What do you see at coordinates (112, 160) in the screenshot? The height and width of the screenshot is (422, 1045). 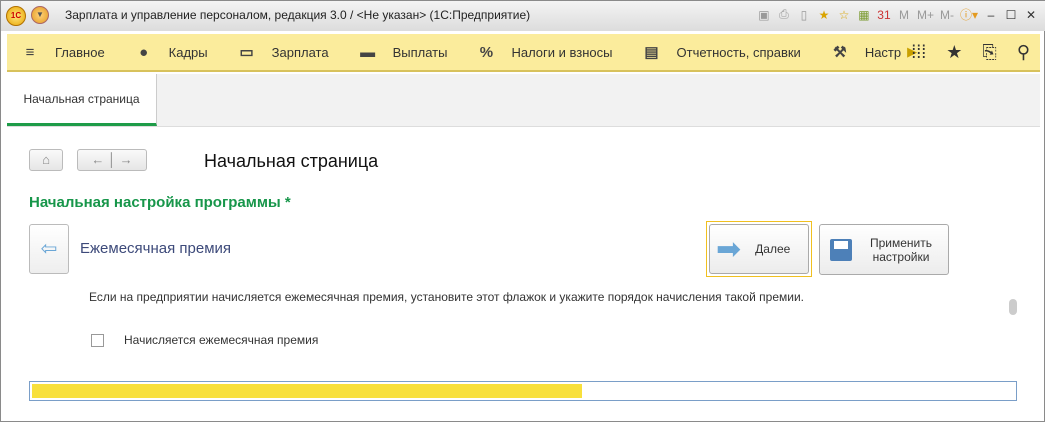 I see `nav-buttons: ← │ →` at bounding box center [112, 160].